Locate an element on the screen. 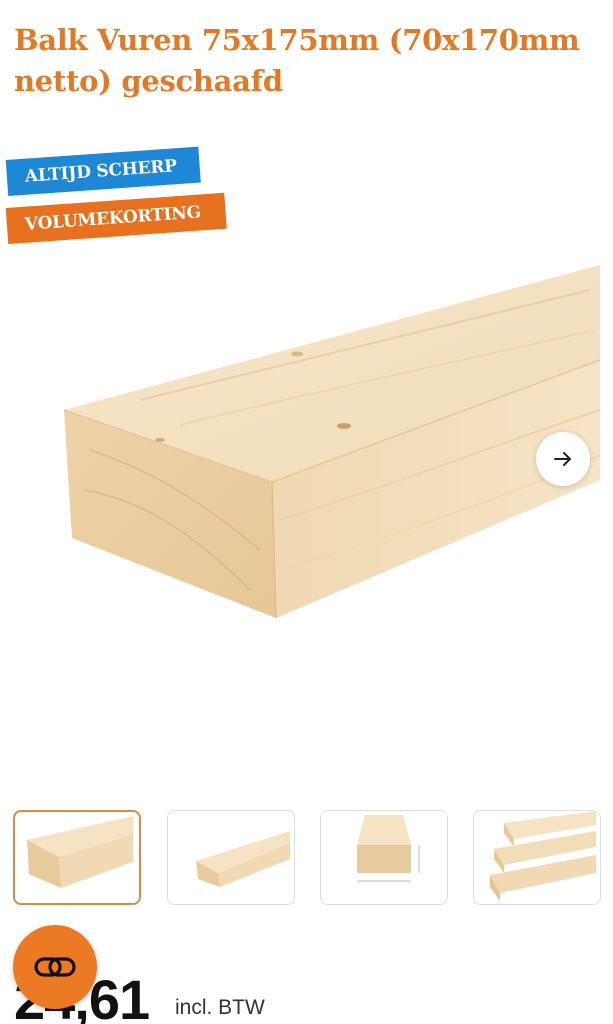  badge-altijd-scherp: ALTIJD SCHERP is located at coordinates (103, 171).